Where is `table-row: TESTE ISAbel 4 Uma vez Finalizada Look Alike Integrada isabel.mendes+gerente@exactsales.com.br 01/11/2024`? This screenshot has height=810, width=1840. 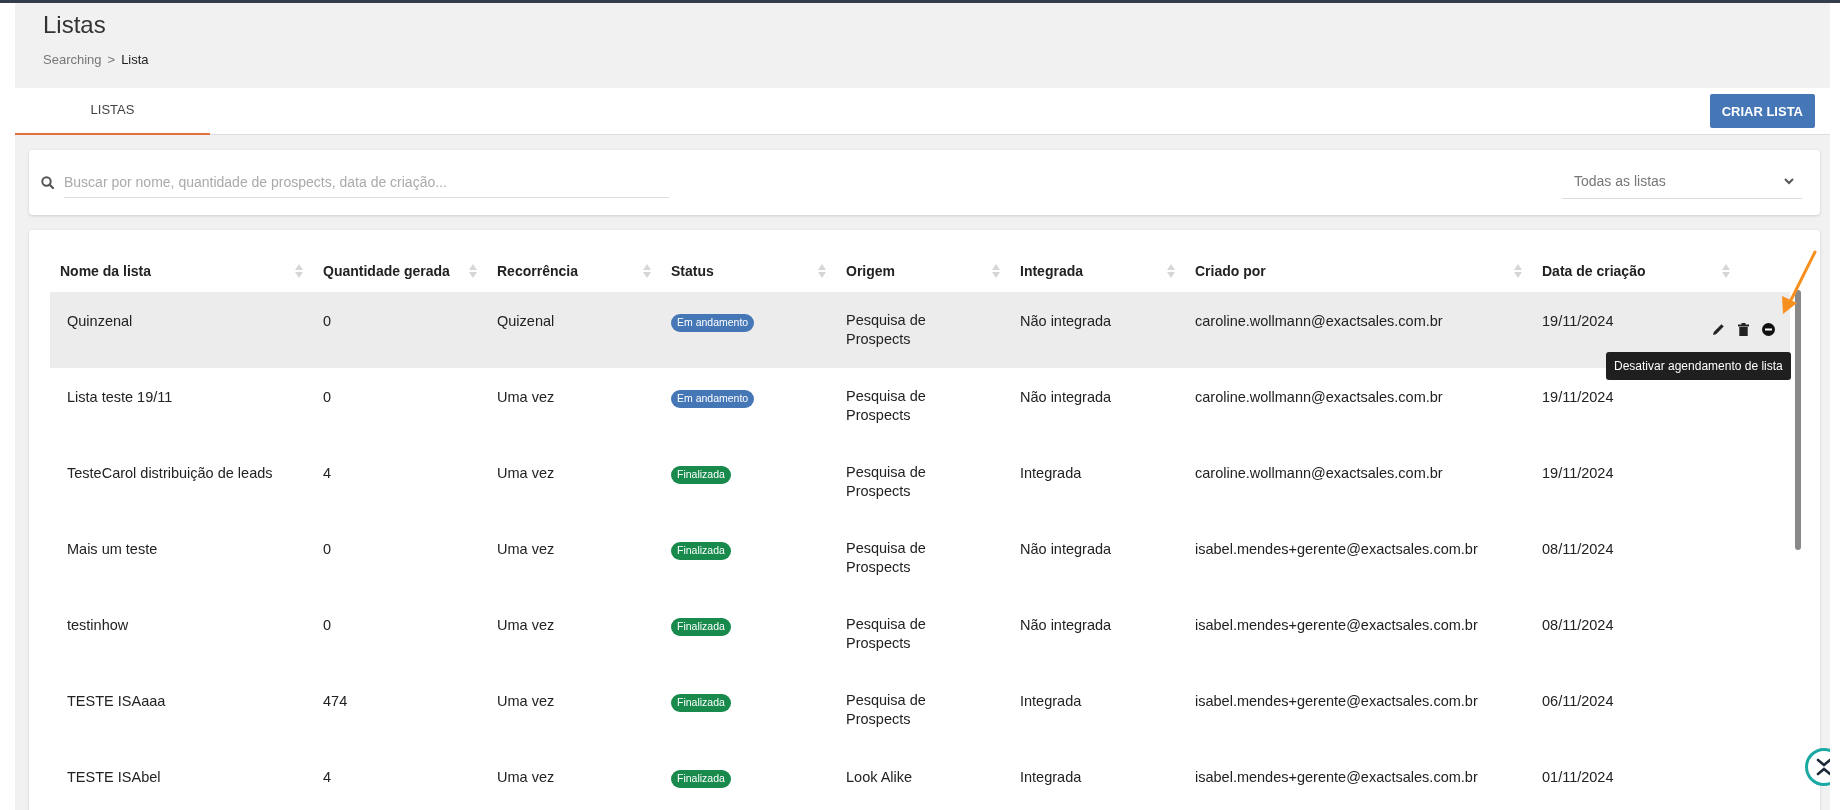 table-row: TESTE ISAbel 4 Uma vez Finalizada Look Alike Integrada isabel.mendes+gerente@exactsales.com.br 01/11/2024 is located at coordinates (920, 779).